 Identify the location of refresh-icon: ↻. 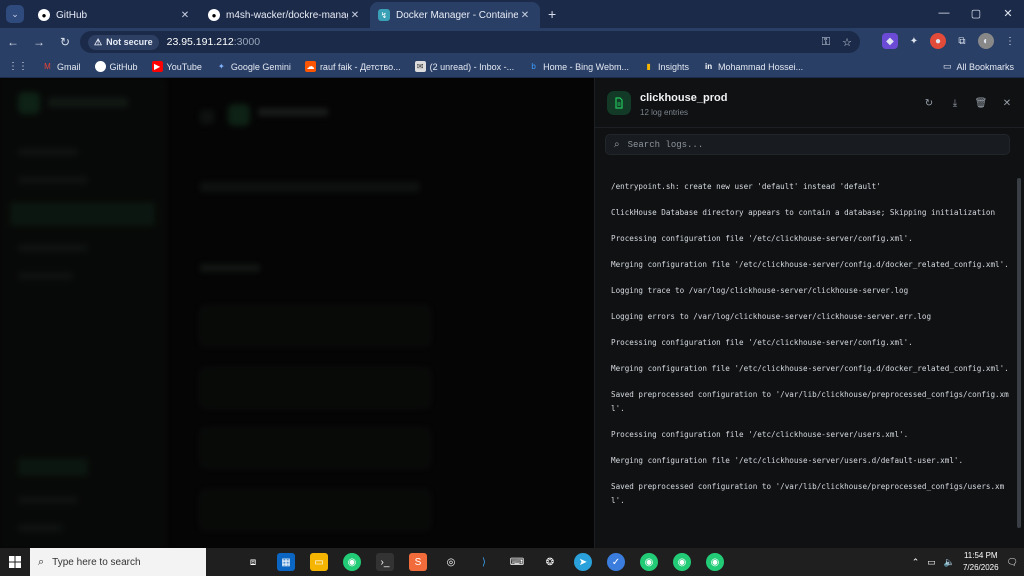
(929, 103).